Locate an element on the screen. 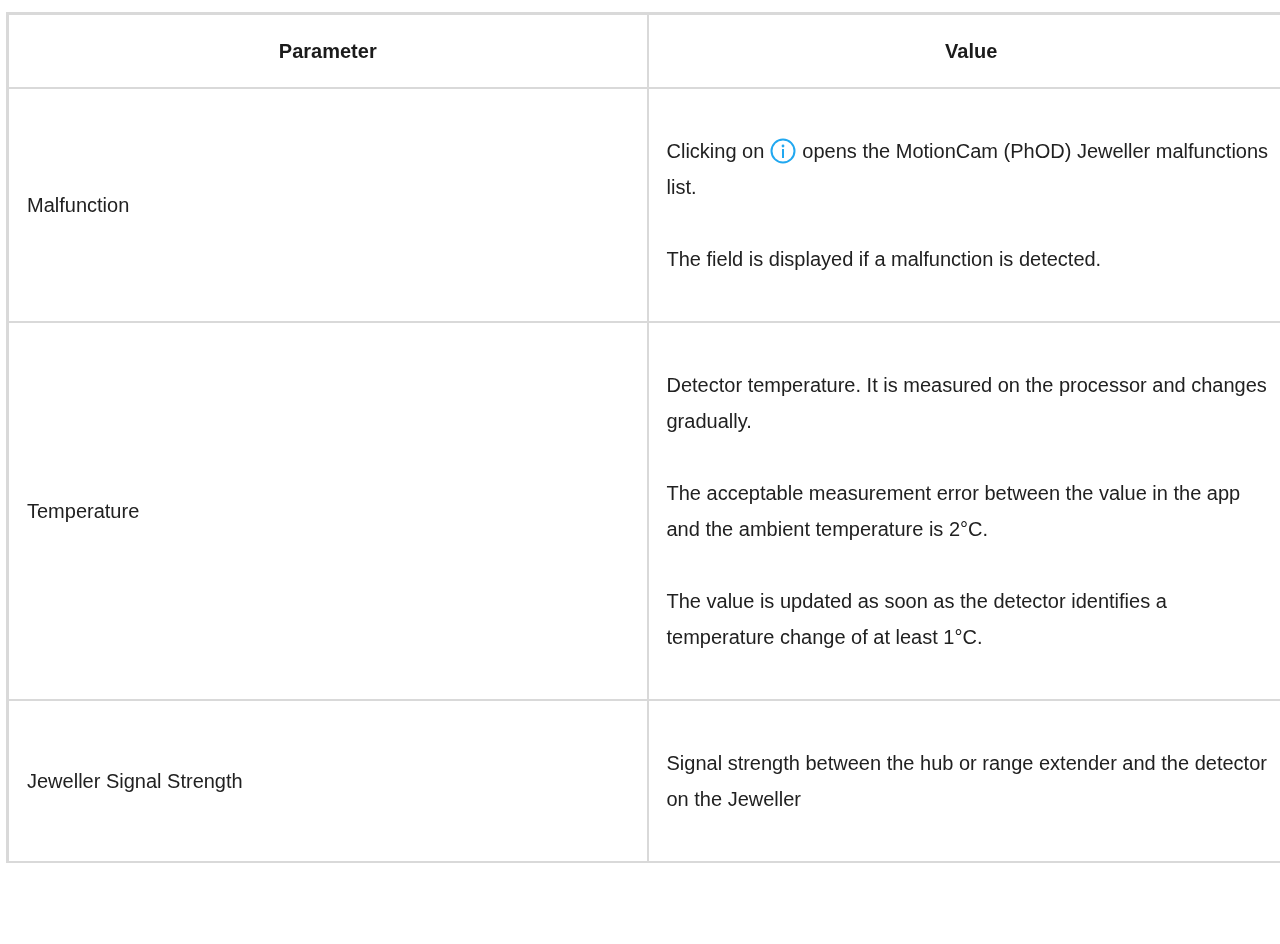 The width and height of the screenshot is (1280, 944). value-text: The acceptable measurement error between the value in the app and the ambient temperature is 2°C. is located at coordinates (954, 511).